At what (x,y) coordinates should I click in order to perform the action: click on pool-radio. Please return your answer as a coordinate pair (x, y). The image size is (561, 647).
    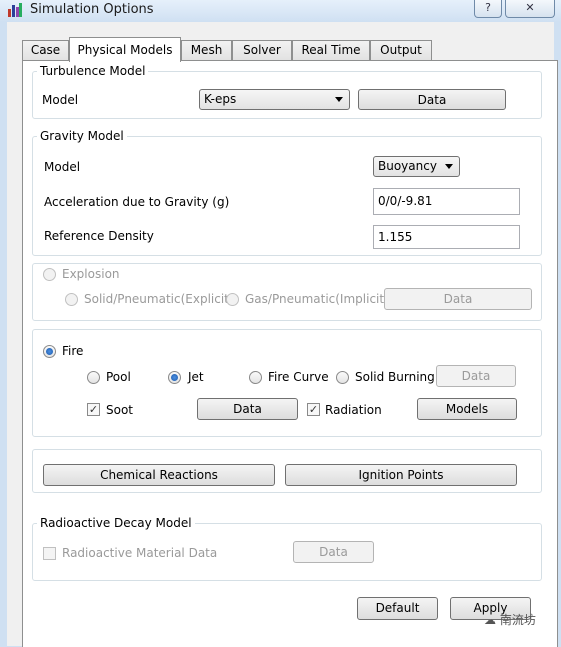
    Looking at the image, I should click on (93, 377).